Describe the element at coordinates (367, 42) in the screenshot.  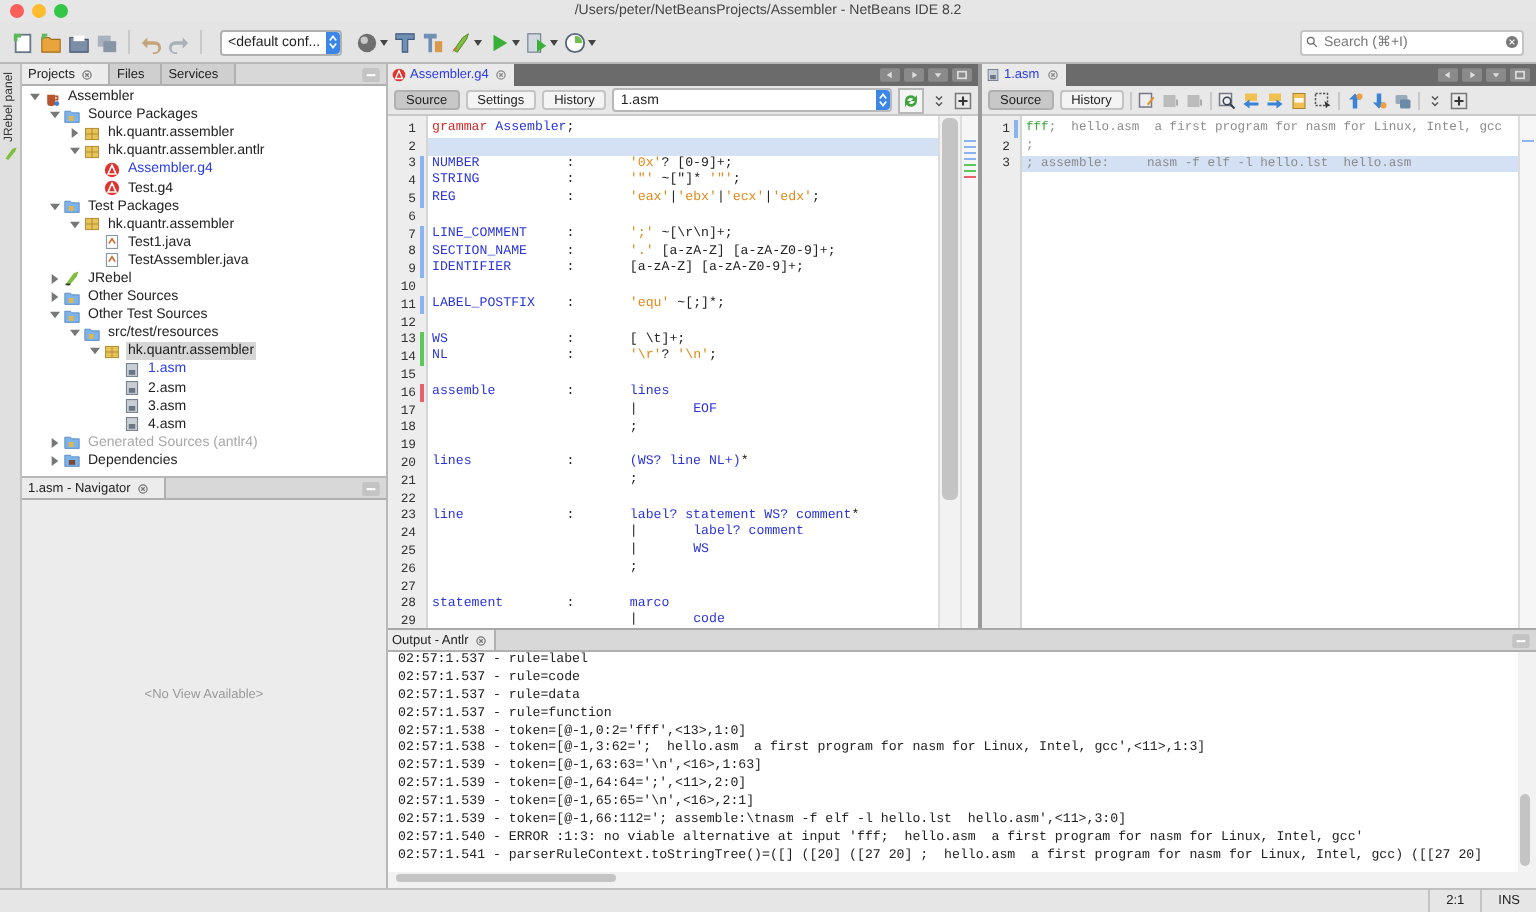
I see `sphere-icon` at that location.